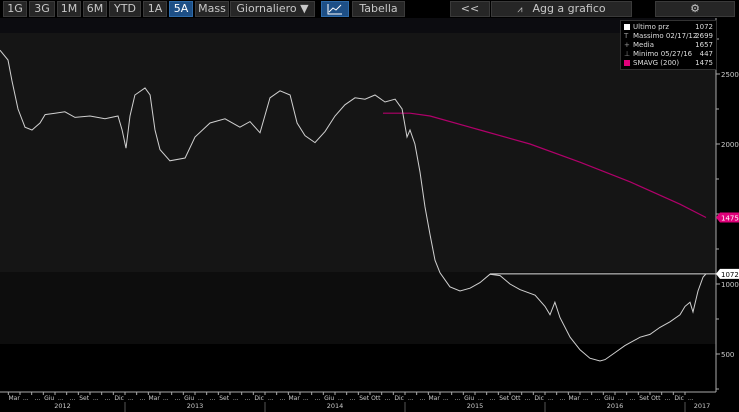  Describe the element at coordinates (730, 145) in the screenshot. I see `y-tick-label: 2000` at that location.